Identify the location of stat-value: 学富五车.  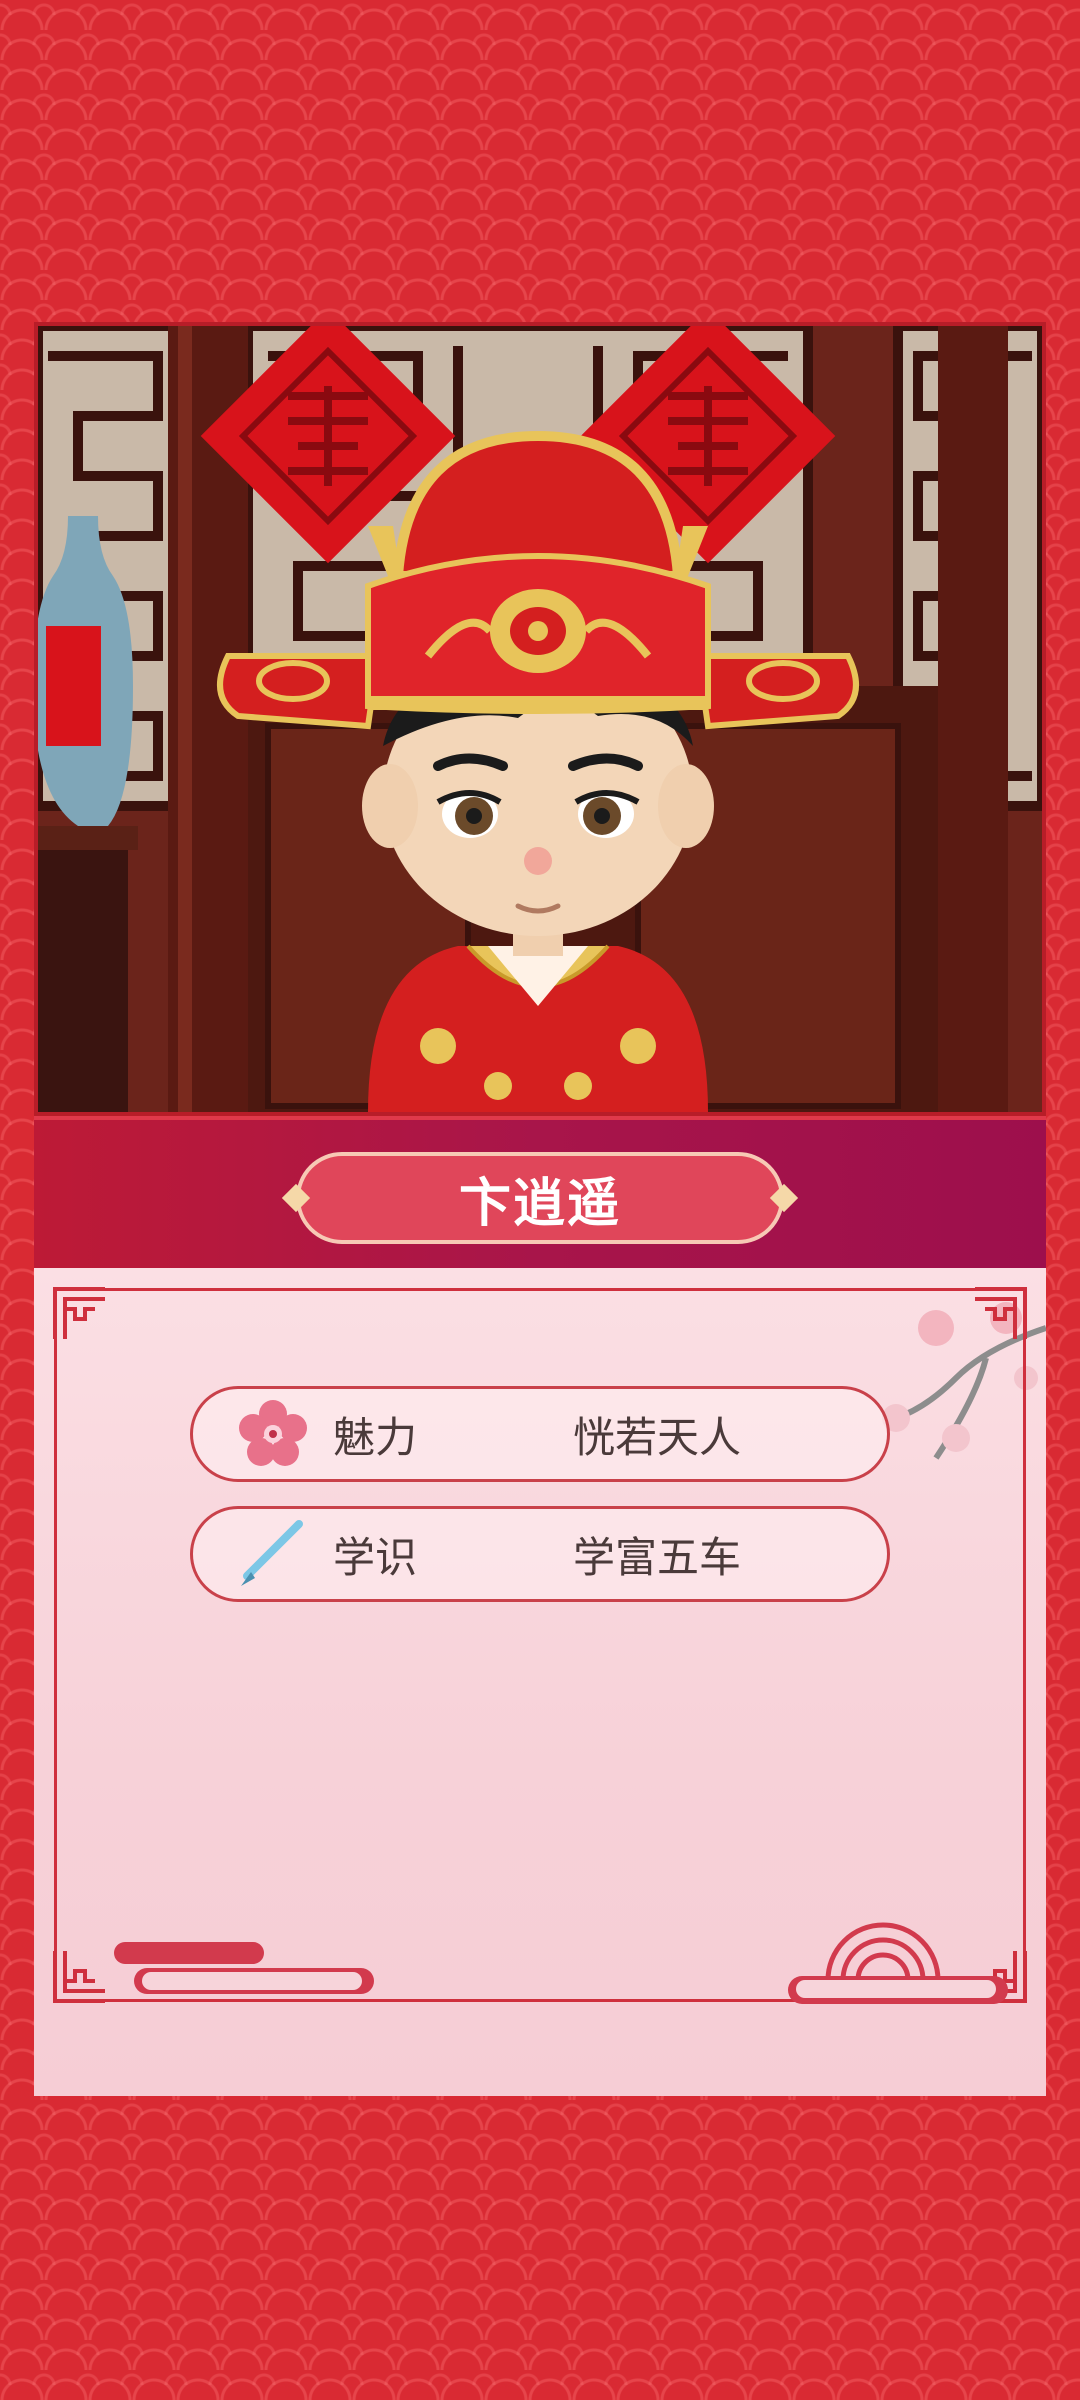
(657, 1557).